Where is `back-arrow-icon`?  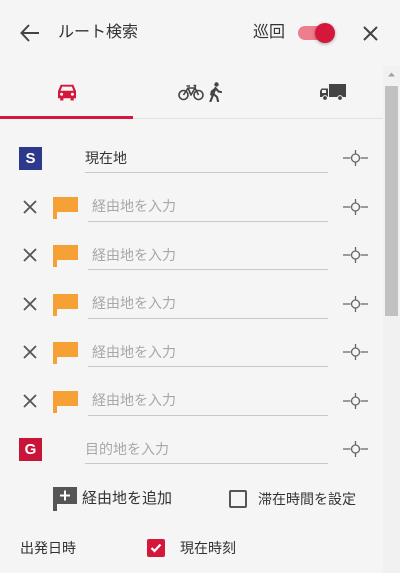
back-arrow-icon is located at coordinates (30, 33).